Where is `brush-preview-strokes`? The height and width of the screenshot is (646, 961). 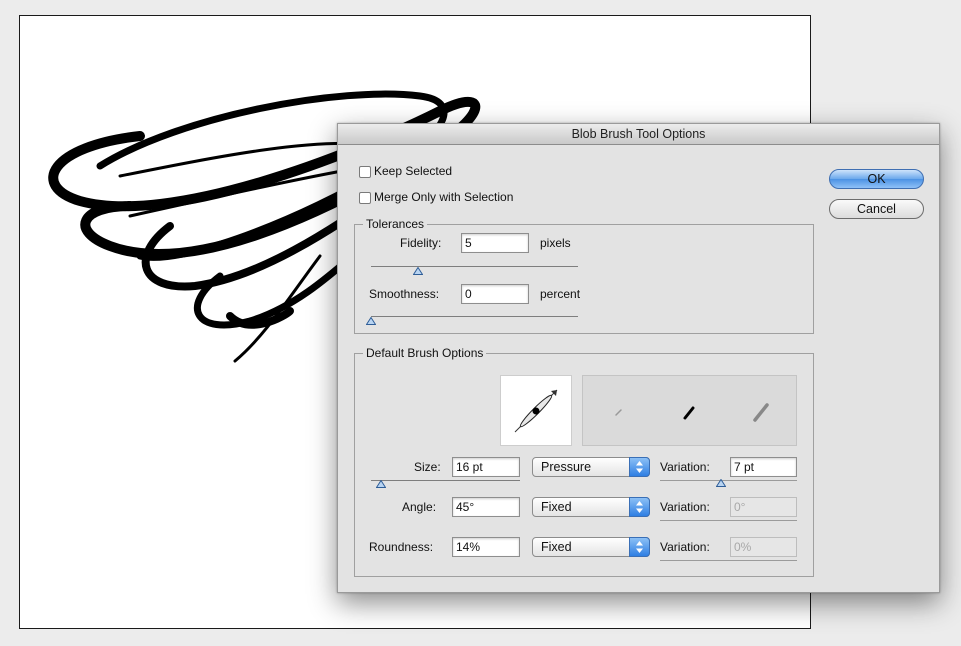
brush-preview-strokes is located at coordinates (692, 412).